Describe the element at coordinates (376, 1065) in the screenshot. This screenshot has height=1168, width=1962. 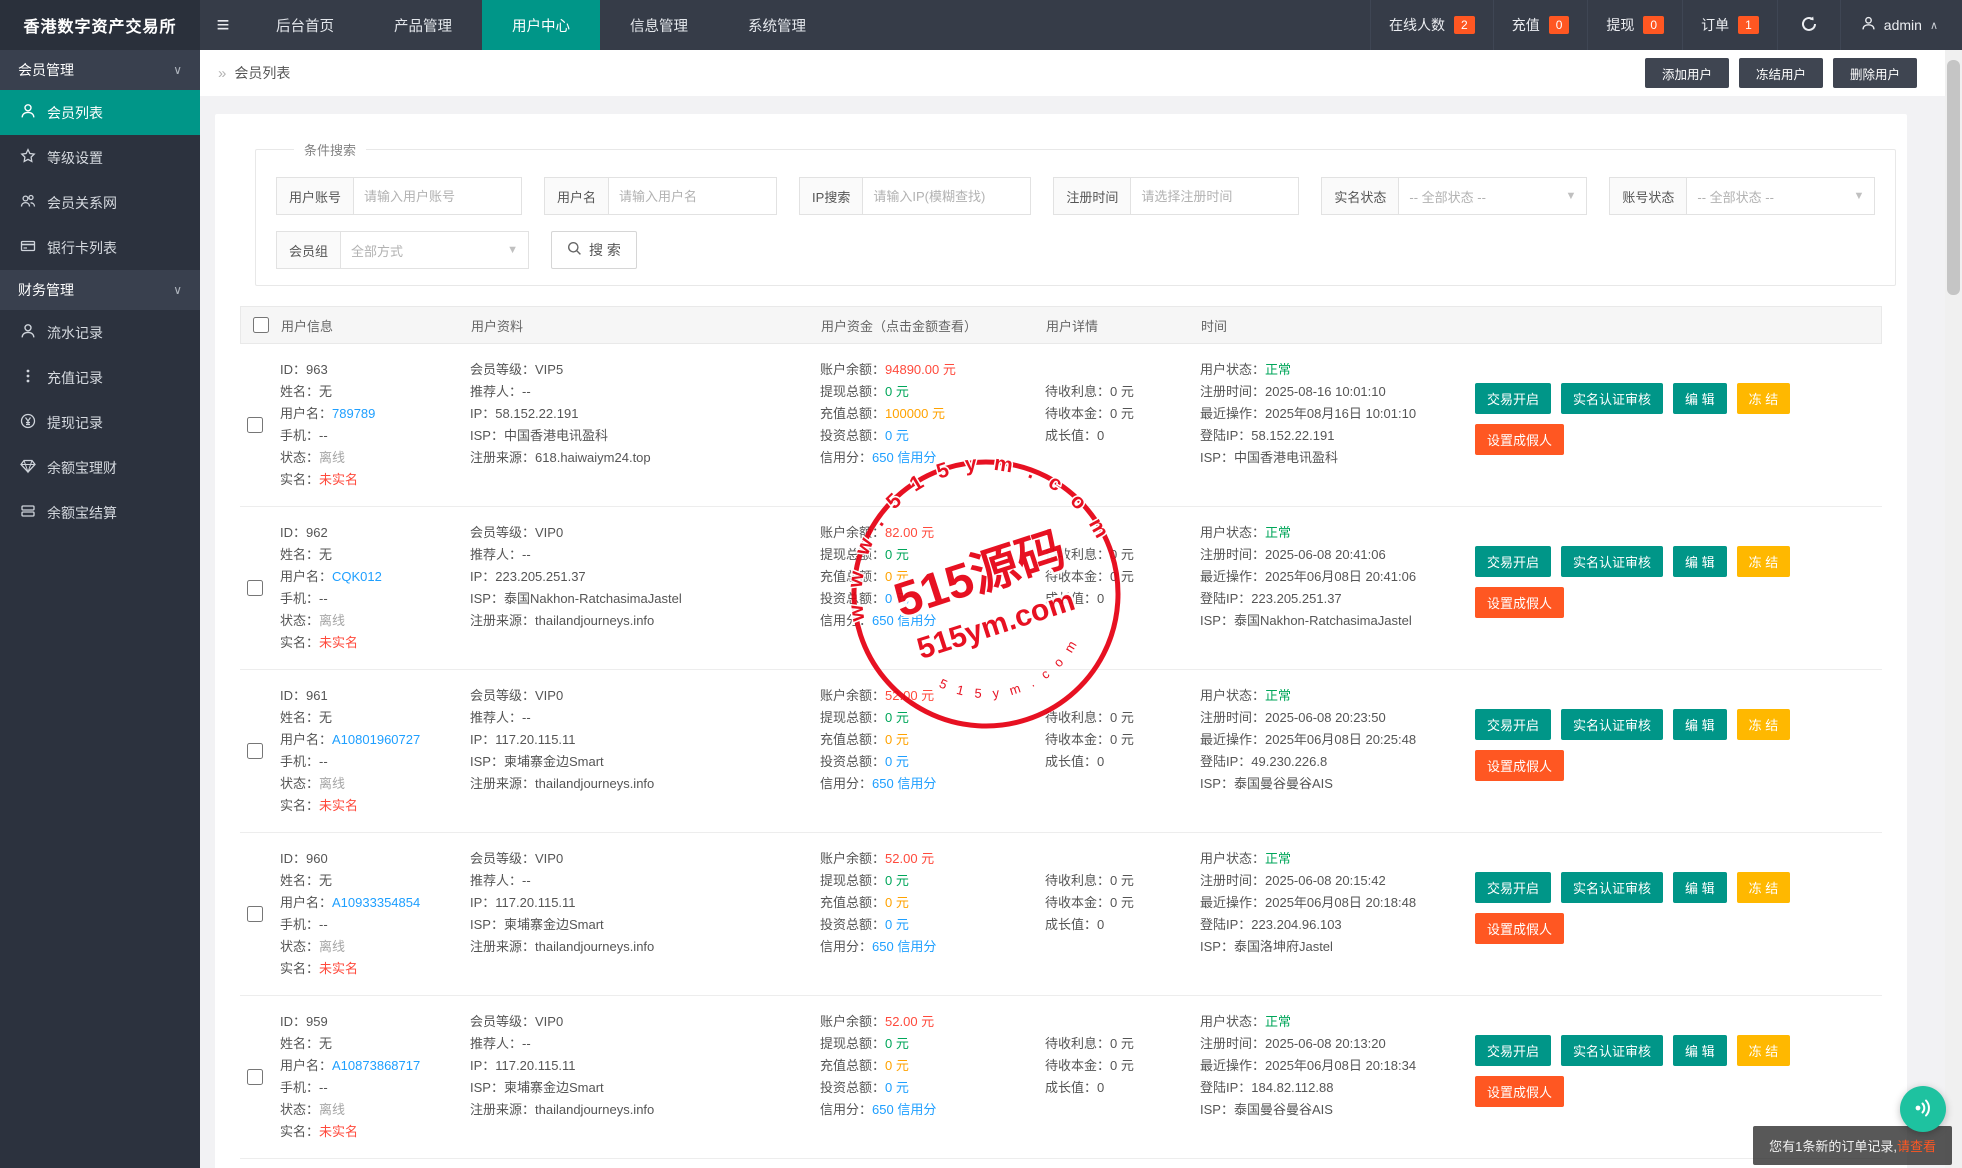
I see `username-link: A10873868717` at that location.